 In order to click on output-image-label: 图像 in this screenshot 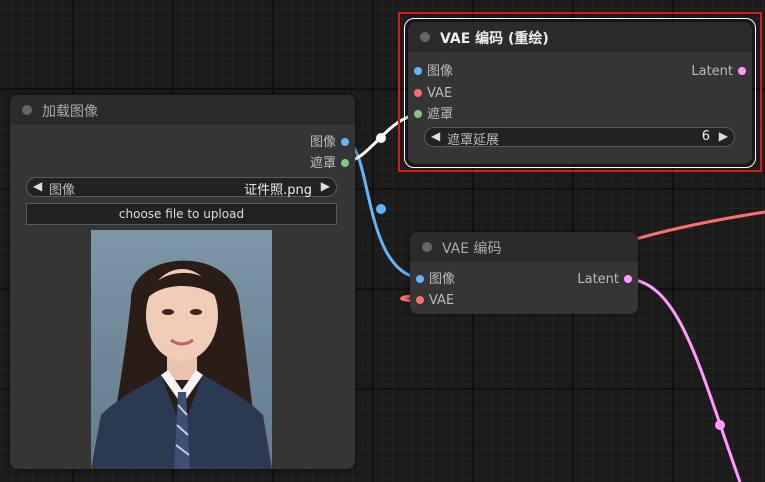, I will do `click(322, 142)`.